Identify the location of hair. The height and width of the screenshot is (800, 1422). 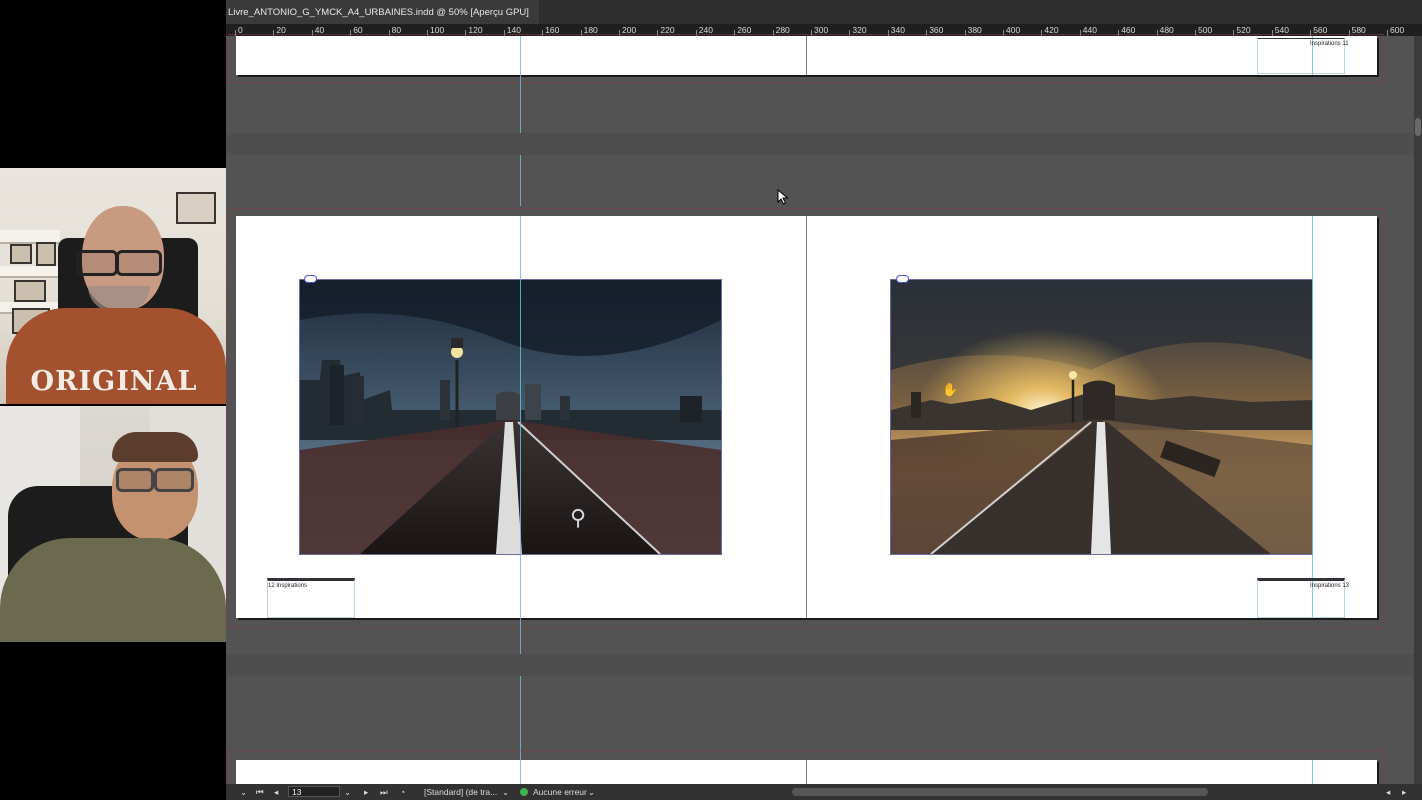
(155, 447).